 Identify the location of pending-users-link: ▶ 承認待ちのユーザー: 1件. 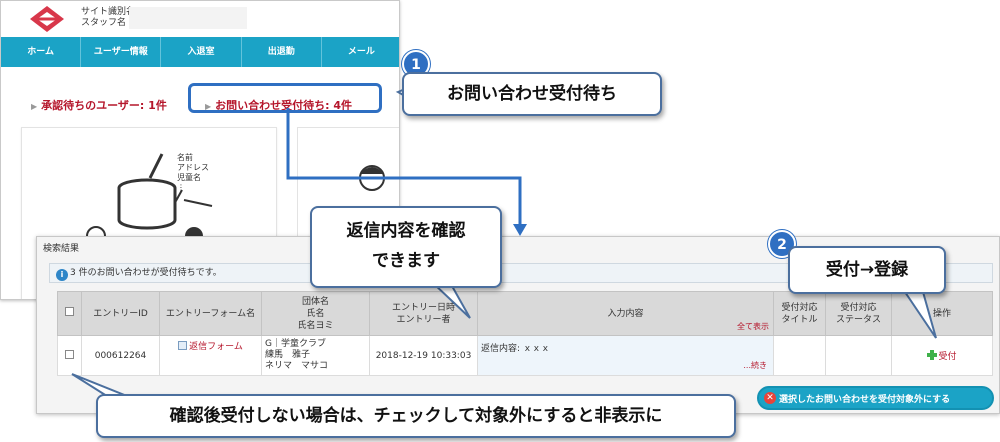
(99, 105).